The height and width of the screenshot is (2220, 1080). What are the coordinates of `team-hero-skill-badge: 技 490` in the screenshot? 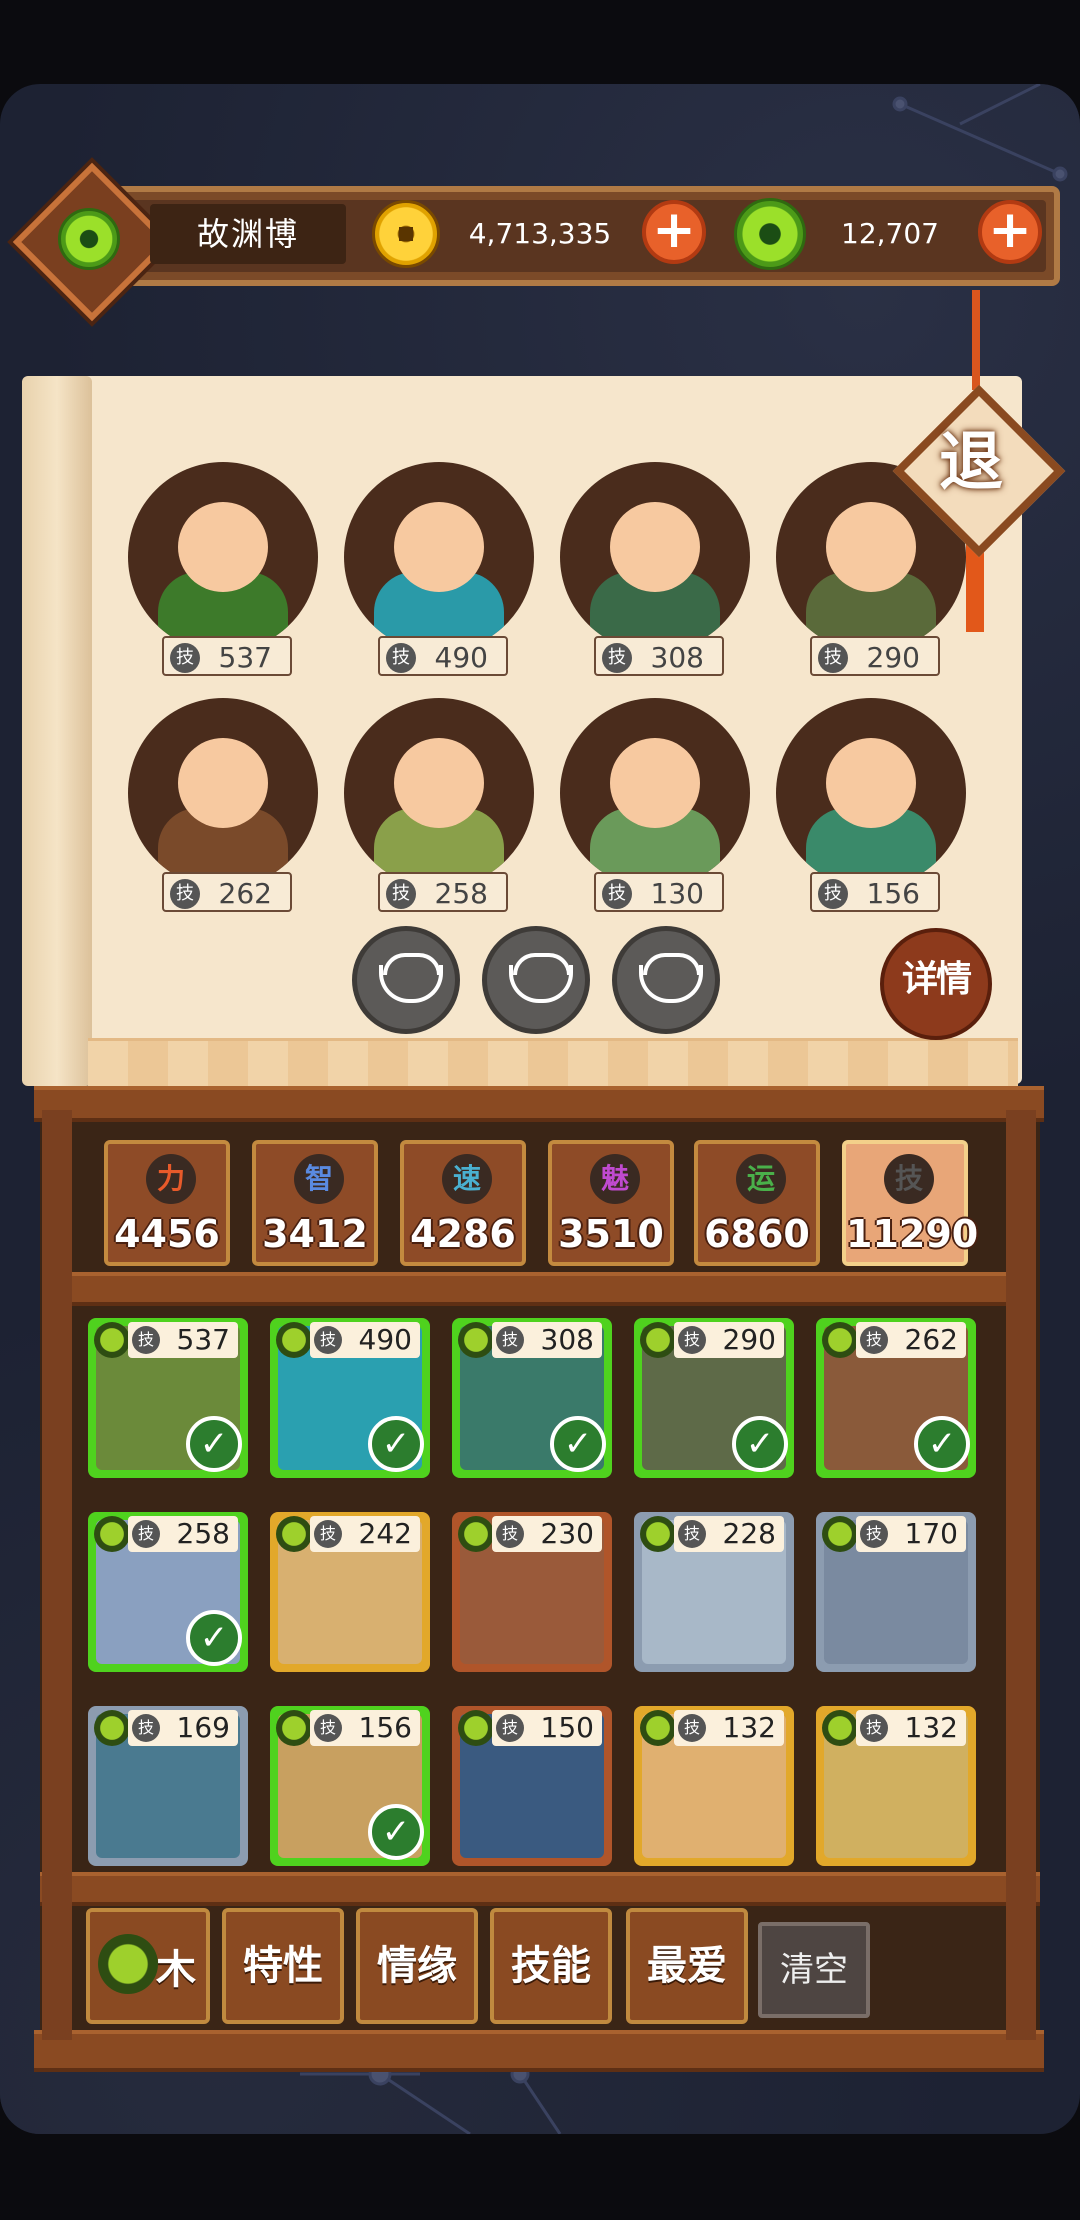 It's located at (443, 656).